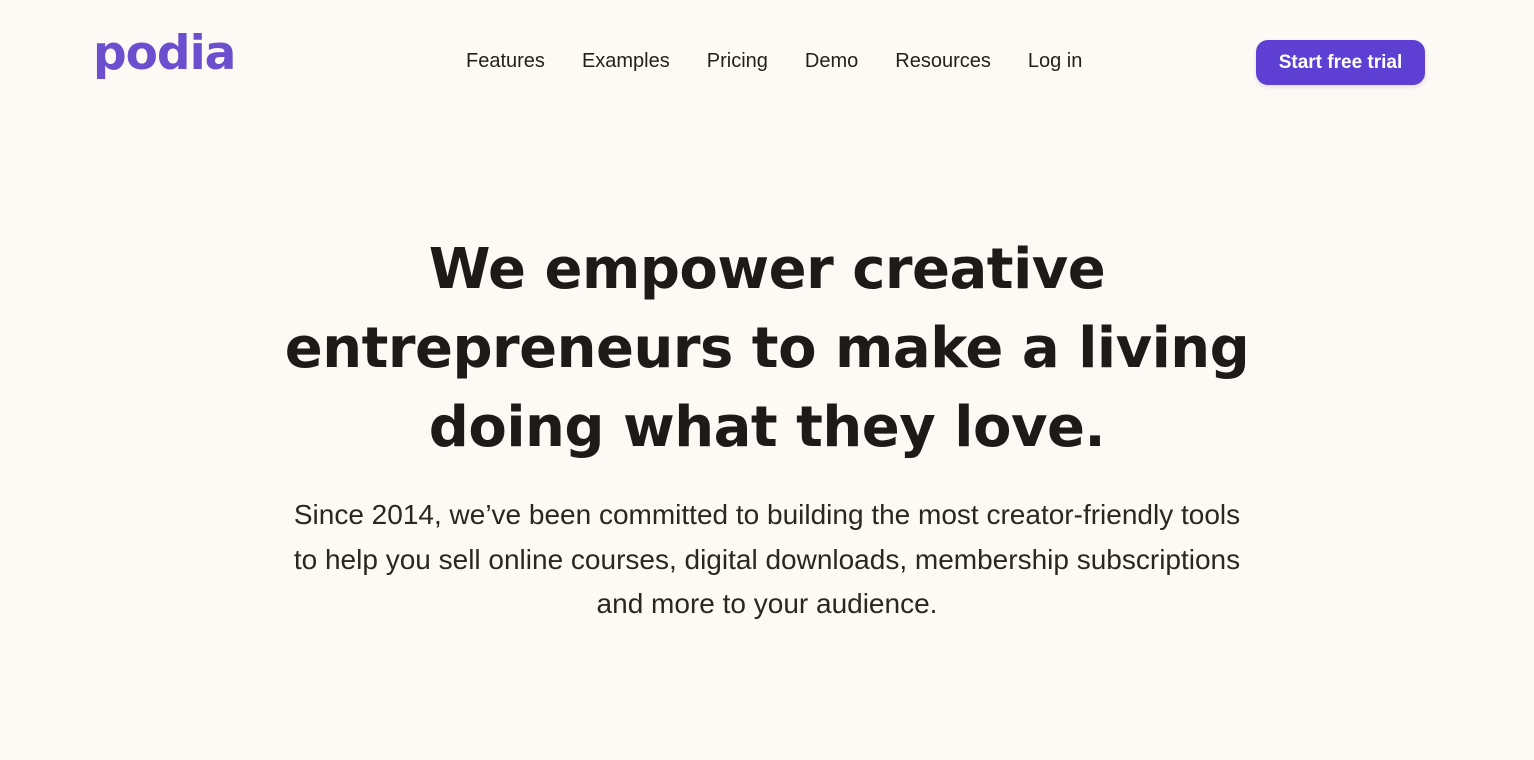 This screenshot has height=760, width=1534. Describe the element at coordinates (626, 61) in the screenshot. I see `nav-link-examples: Examples` at that location.